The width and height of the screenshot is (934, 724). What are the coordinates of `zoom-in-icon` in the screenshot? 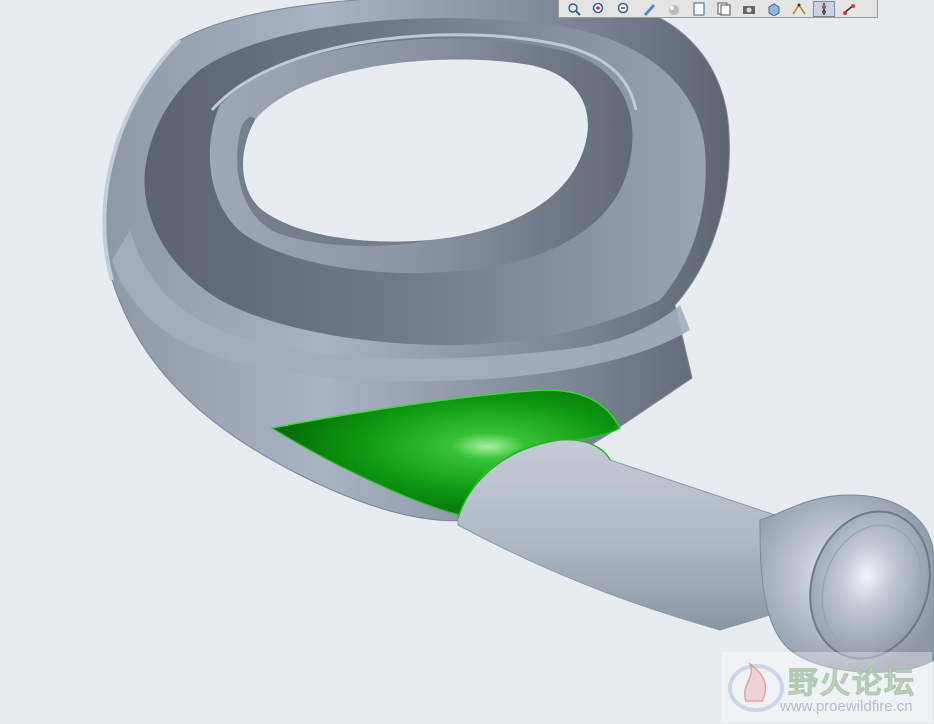 It's located at (598, 7).